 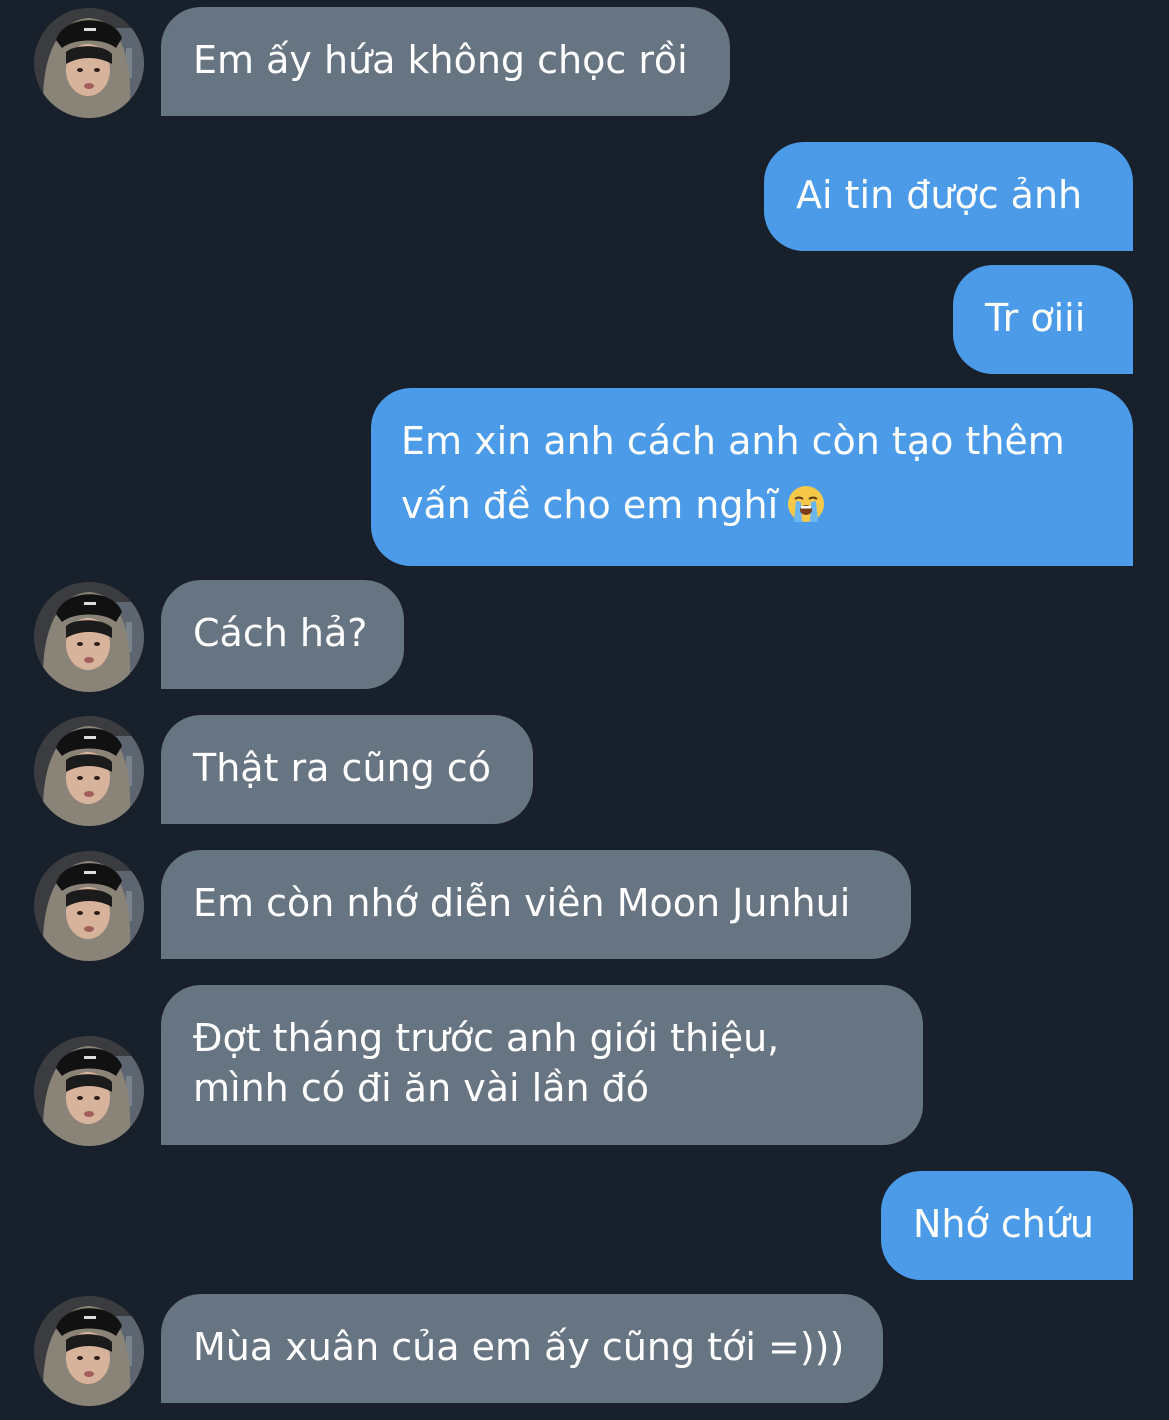 What do you see at coordinates (440, 60) in the screenshot?
I see `message-text: Em ấy hứa không chọc rồi` at bounding box center [440, 60].